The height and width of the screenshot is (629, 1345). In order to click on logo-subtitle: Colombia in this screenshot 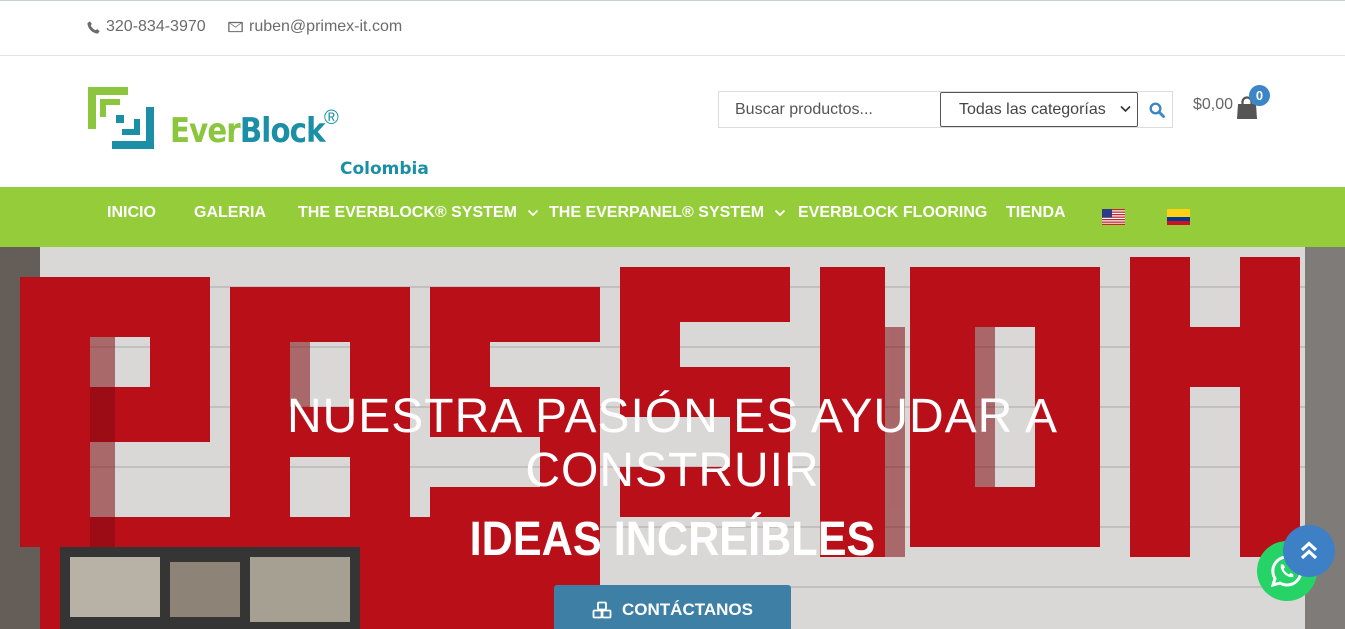, I will do `click(384, 169)`.